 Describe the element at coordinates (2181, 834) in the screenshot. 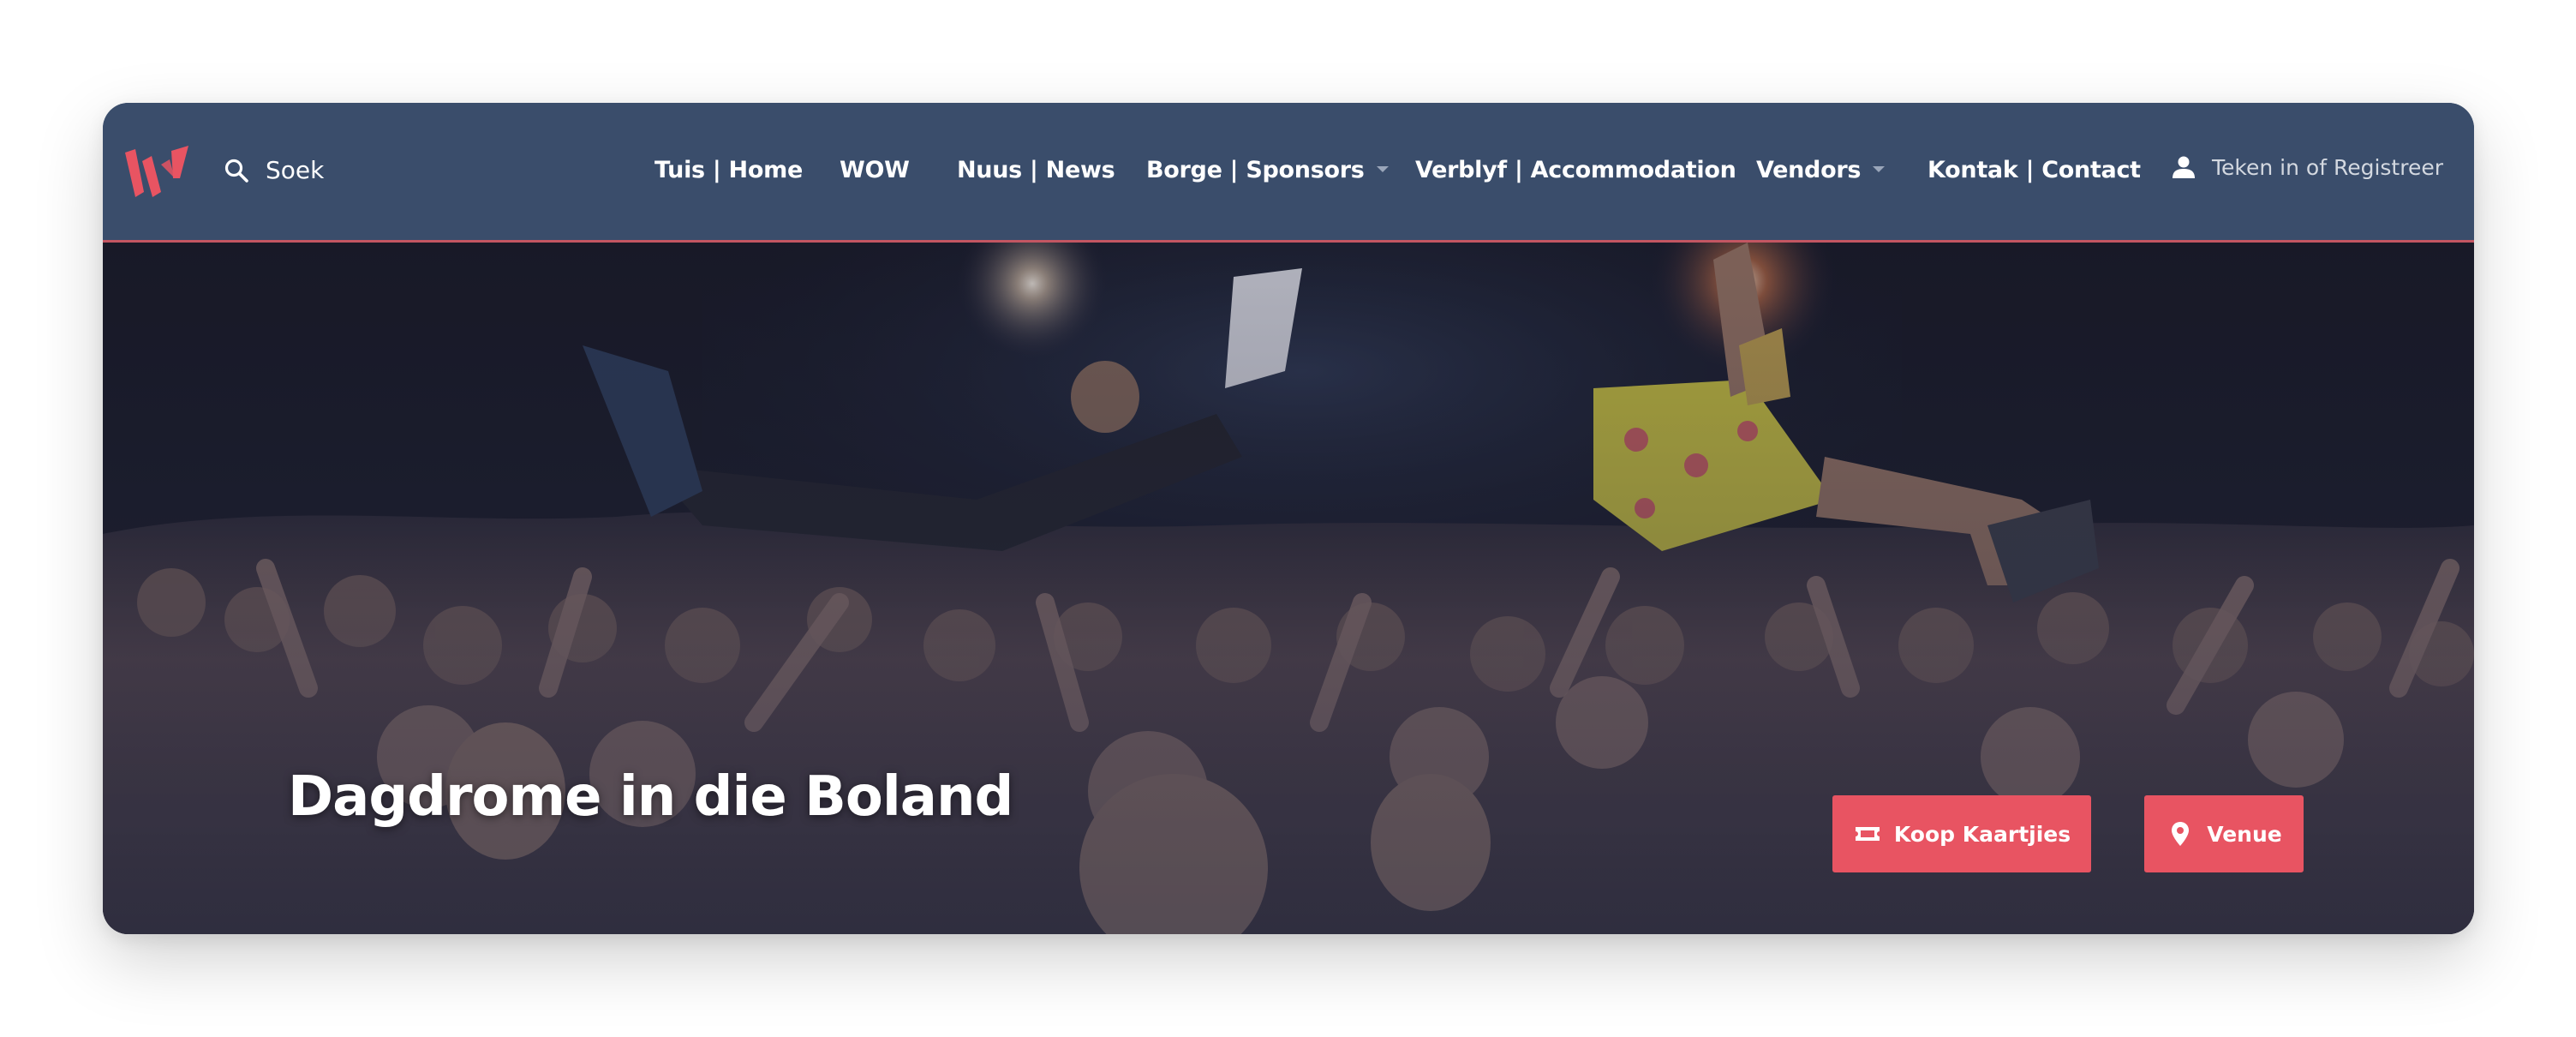

I see `map-pin-icon` at that location.